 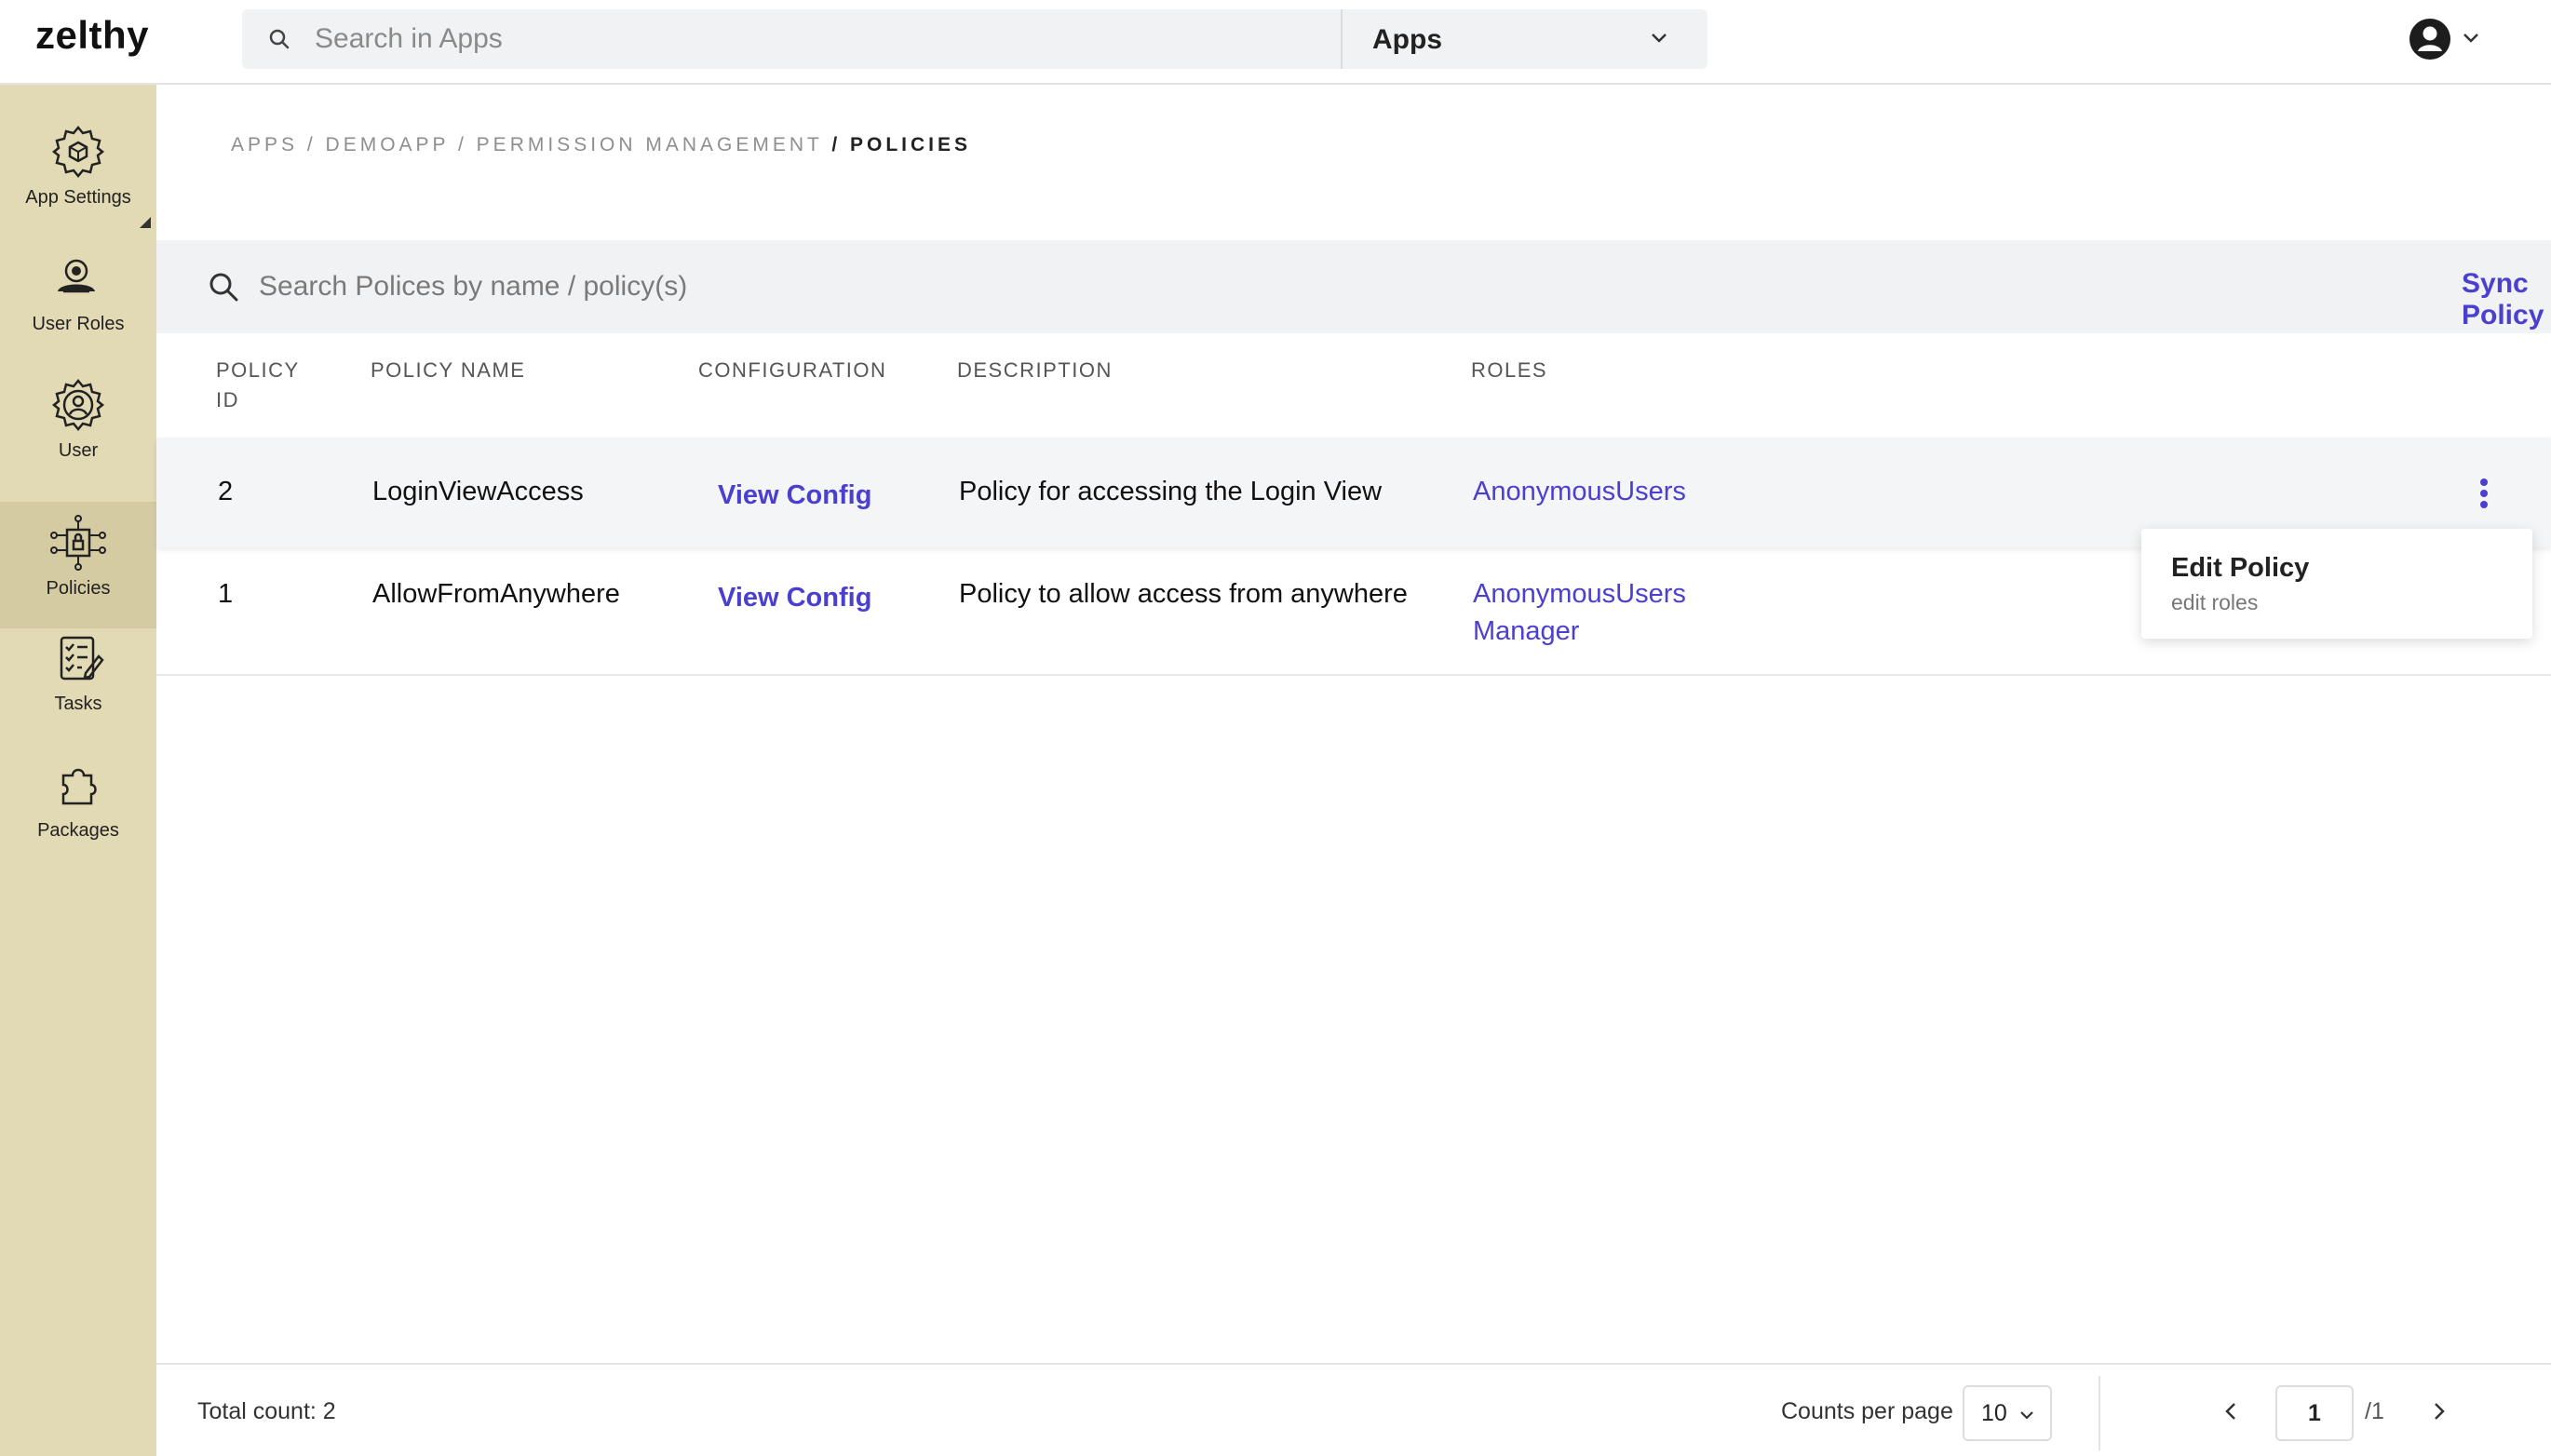 What do you see at coordinates (1183, 594) in the screenshot?
I see `policy-description: Policy to allow access from anywhere` at bounding box center [1183, 594].